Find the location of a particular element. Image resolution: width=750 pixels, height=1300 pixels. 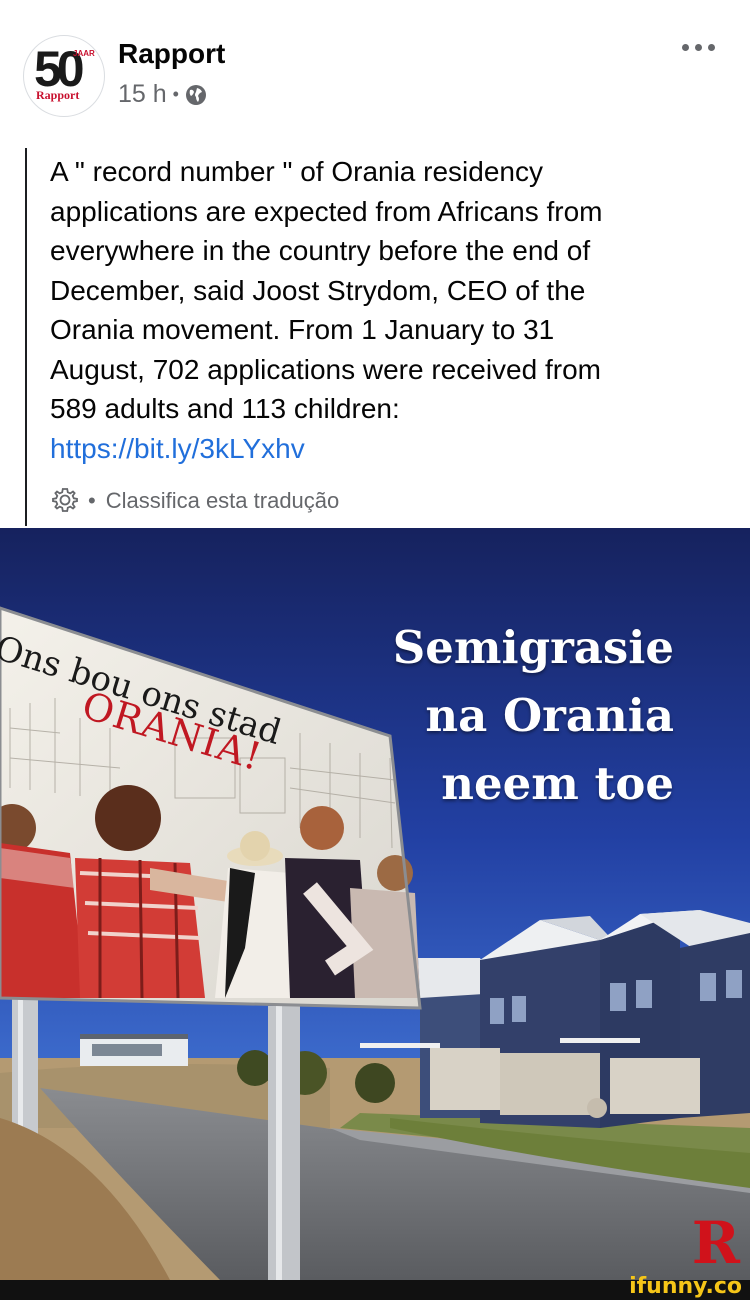

post-meta: 15 h • is located at coordinates (162, 94).